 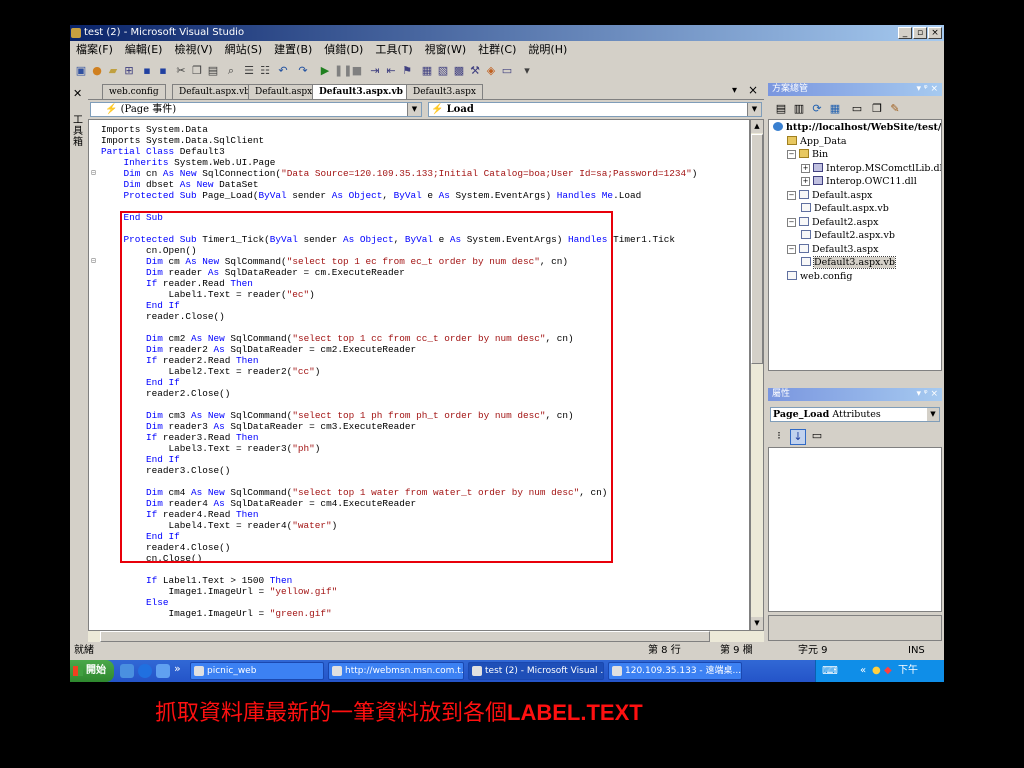 I want to click on new-website-icon: ●, so click(x=97, y=71).